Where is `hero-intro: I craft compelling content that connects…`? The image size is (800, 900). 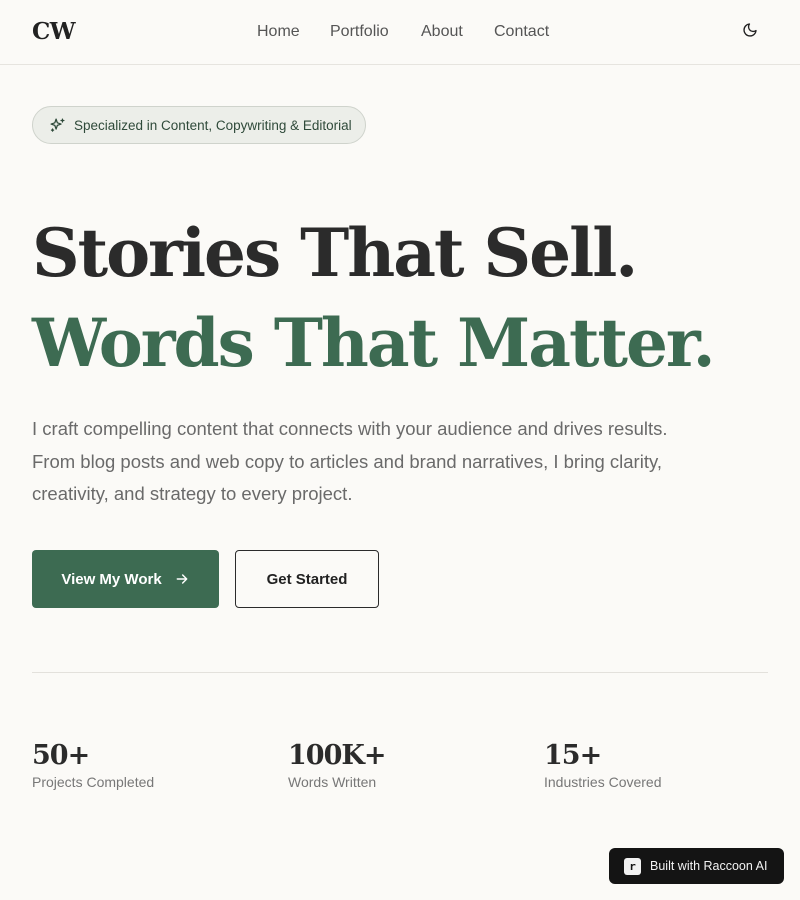
hero-intro: I craft compelling content that connects… is located at coordinates (382, 462).